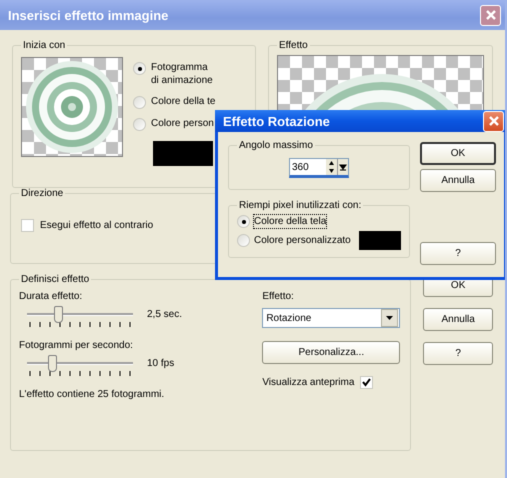 This screenshot has height=478, width=507. What do you see at coordinates (97, 225) in the screenshot?
I see `checkbox-label: Esegui effetto al contrario` at bounding box center [97, 225].